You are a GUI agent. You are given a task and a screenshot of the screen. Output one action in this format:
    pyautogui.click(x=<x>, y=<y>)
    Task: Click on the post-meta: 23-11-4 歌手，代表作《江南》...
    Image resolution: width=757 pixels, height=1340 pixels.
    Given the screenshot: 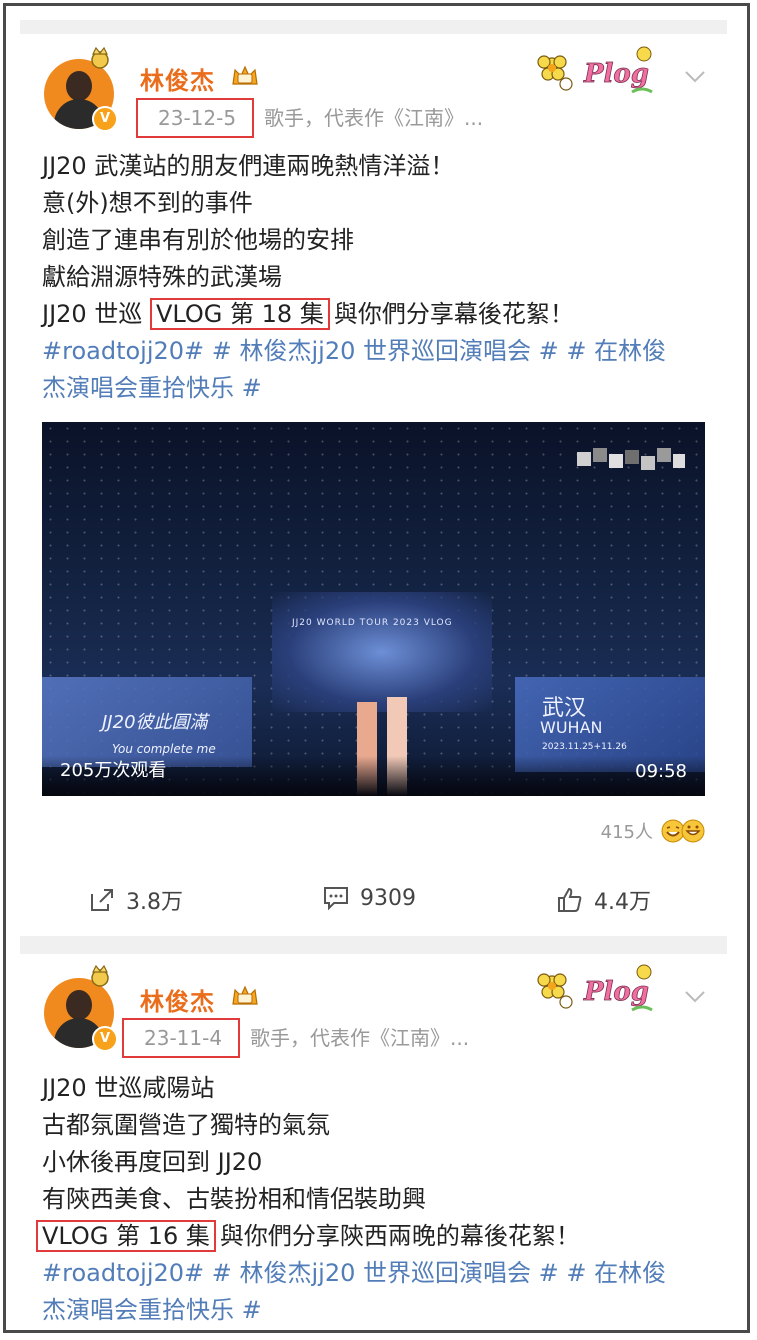 What is the action you would take?
    pyautogui.click(x=295, y=1038)
    